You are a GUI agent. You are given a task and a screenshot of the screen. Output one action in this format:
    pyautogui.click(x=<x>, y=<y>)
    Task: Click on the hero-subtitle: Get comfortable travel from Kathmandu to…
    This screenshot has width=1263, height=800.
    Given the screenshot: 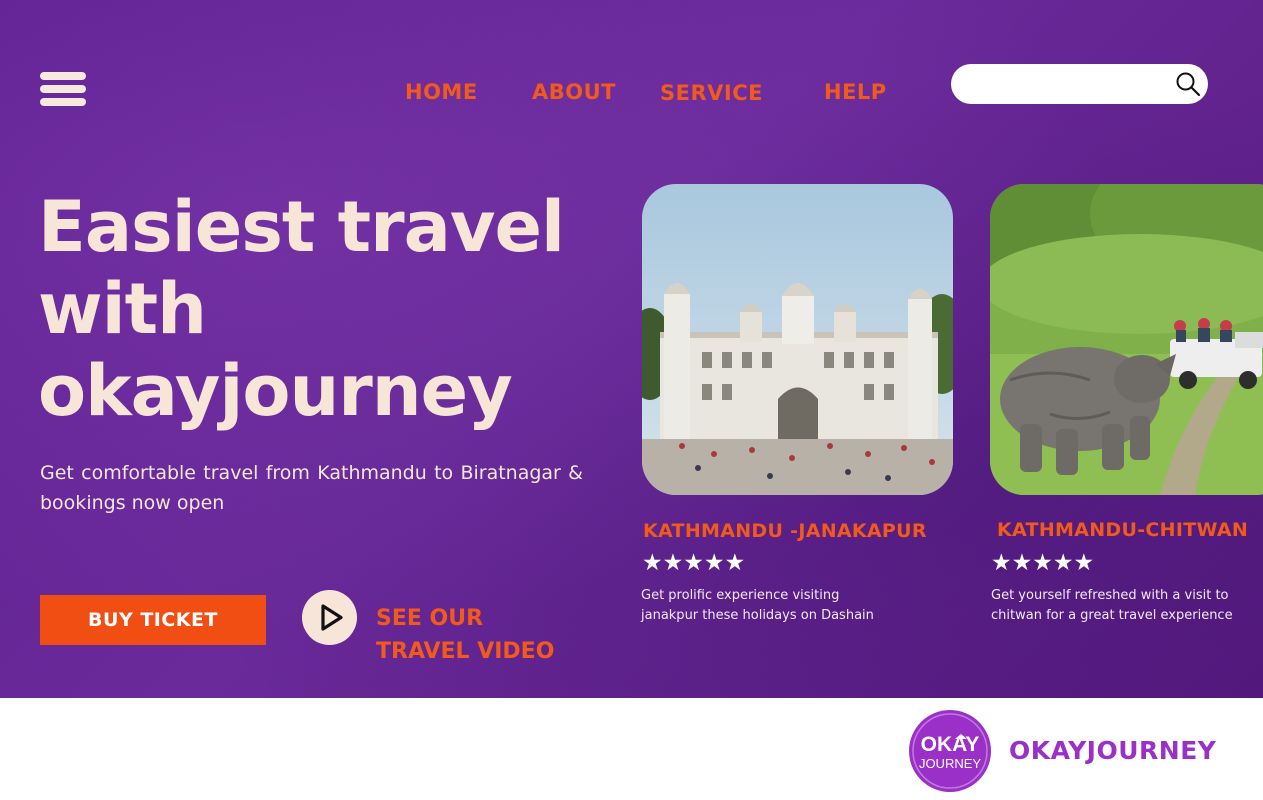 What is the action you would take?
    pyautogui.click(x=311, y=488)
    